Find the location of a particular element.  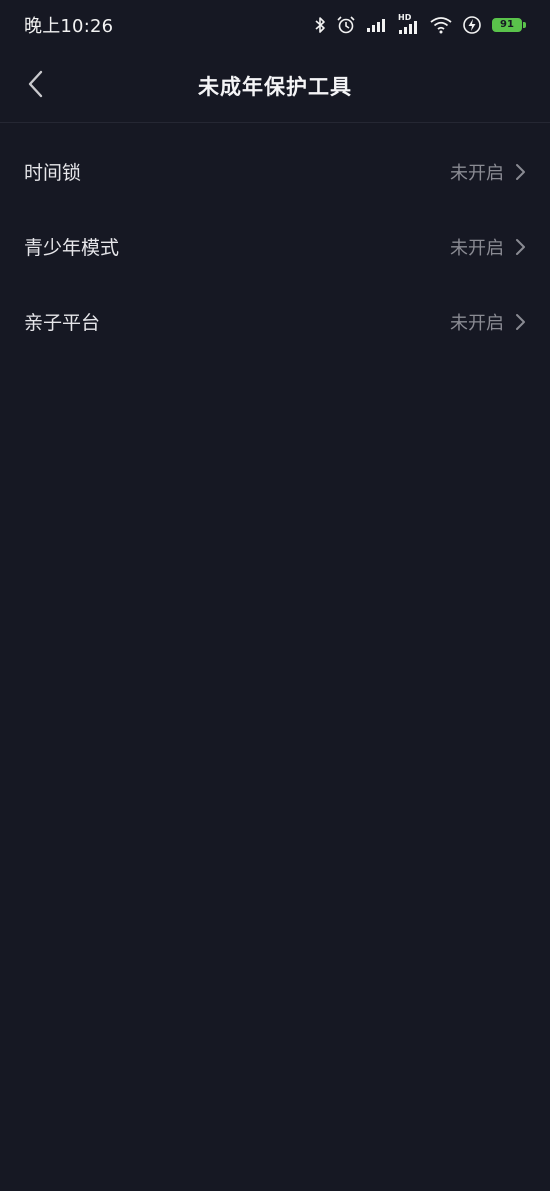

battery-icon: 91 is located at coordinates (509, 25).